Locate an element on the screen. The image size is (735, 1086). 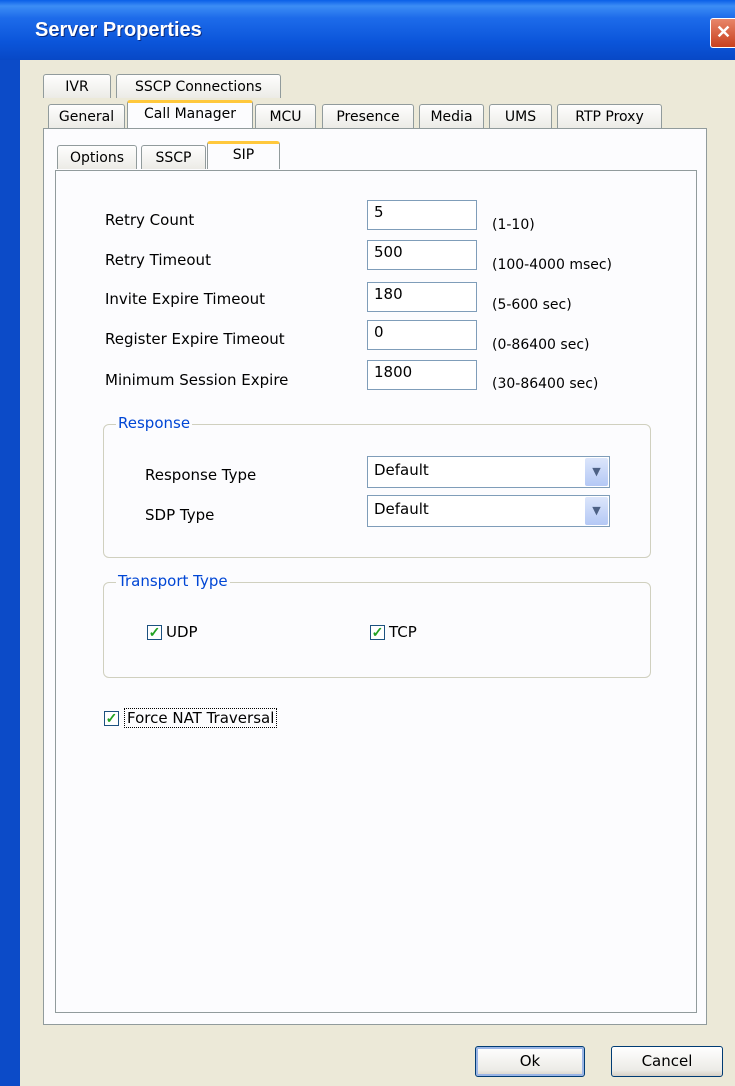
response-group-legend: Response is located at coordinates (154, 423).